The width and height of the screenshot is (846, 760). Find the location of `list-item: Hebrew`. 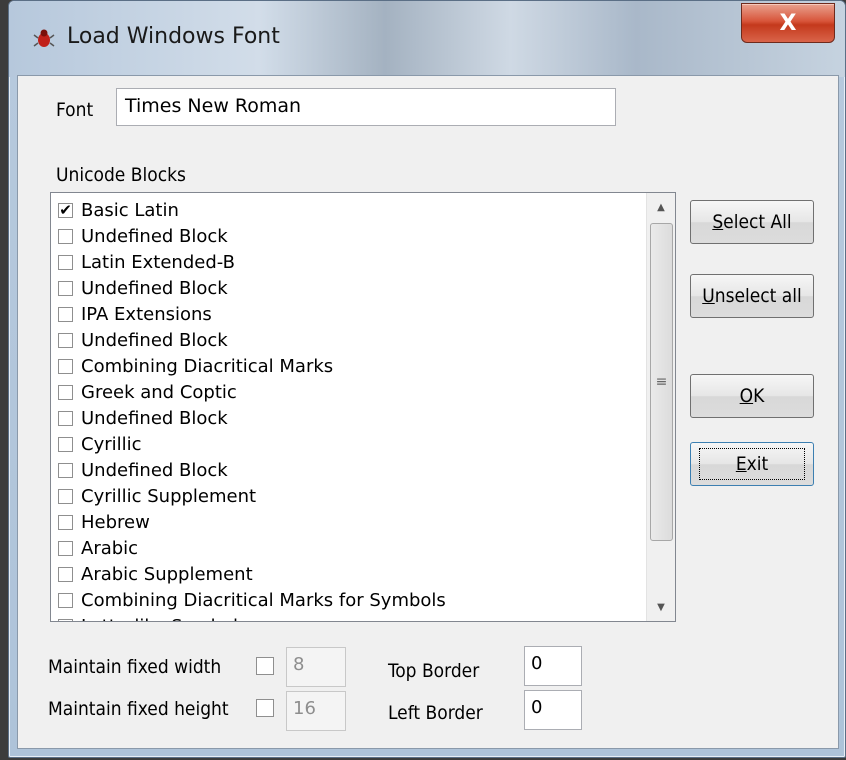

list-item: Hebrew is located at coordinates (348, 522).